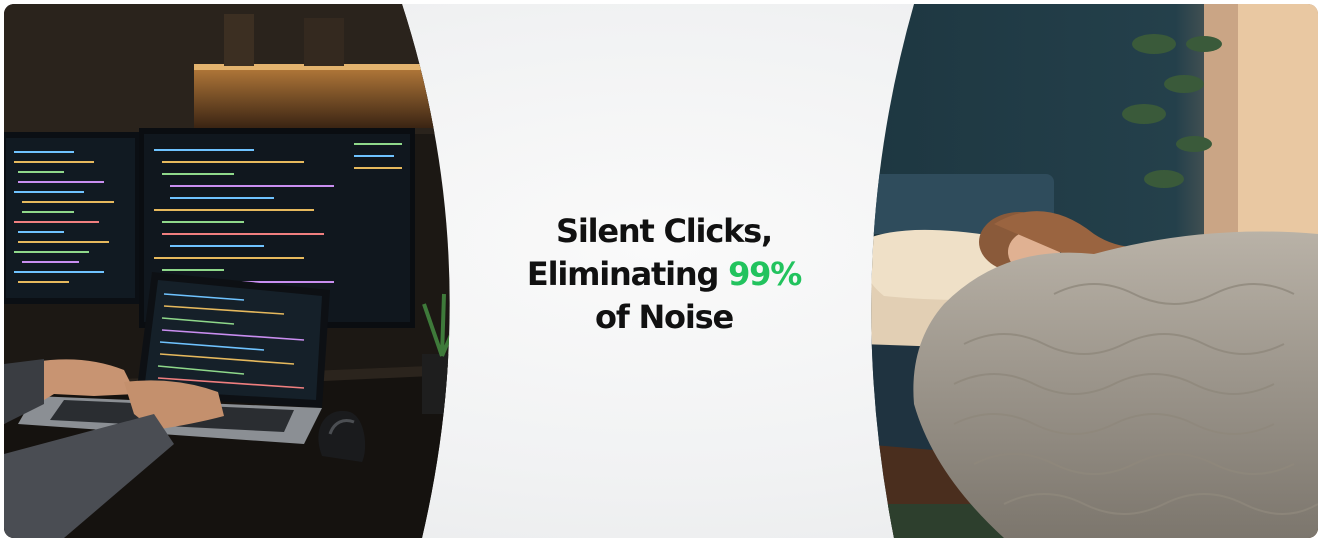 The width and height of the screenshot is (1322, 542). Describe the element at coordinates (664, 317) in the screenshot. I see `headline-line-3: of Noise` at that location.